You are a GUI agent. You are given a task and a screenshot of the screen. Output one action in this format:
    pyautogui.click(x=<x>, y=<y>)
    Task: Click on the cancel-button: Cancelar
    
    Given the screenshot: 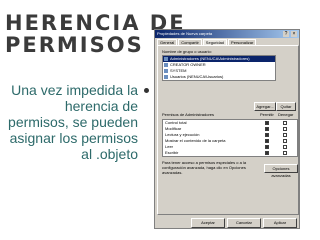 What is the action you would take?
    pyautogui.click(x=244, y=223)
    